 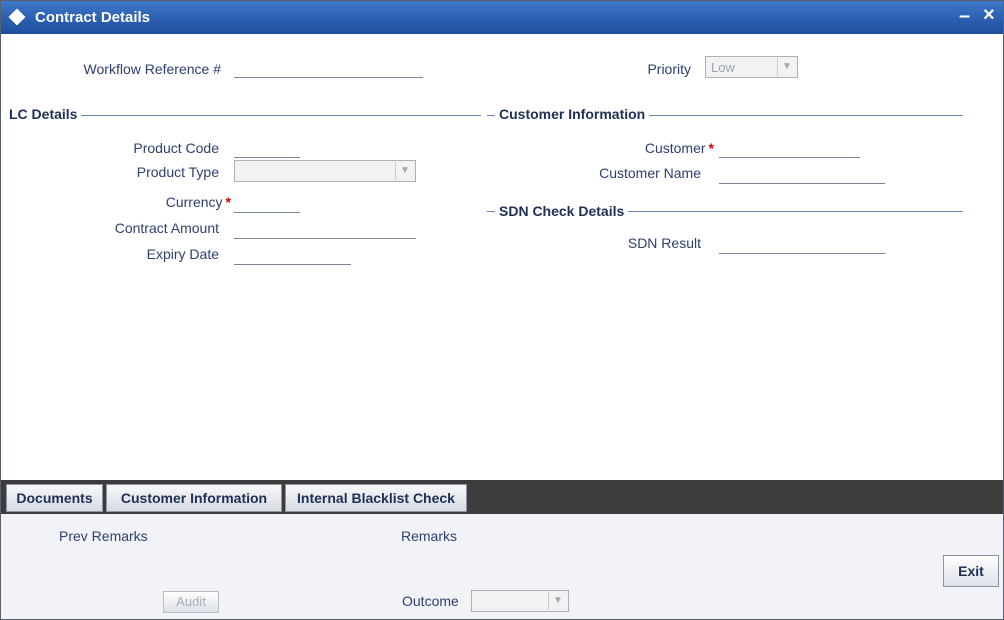 What do you see at coordinates (328, 68) in the screenshot?
I see `workflow-reference-input` at bounding box center [328, 68].